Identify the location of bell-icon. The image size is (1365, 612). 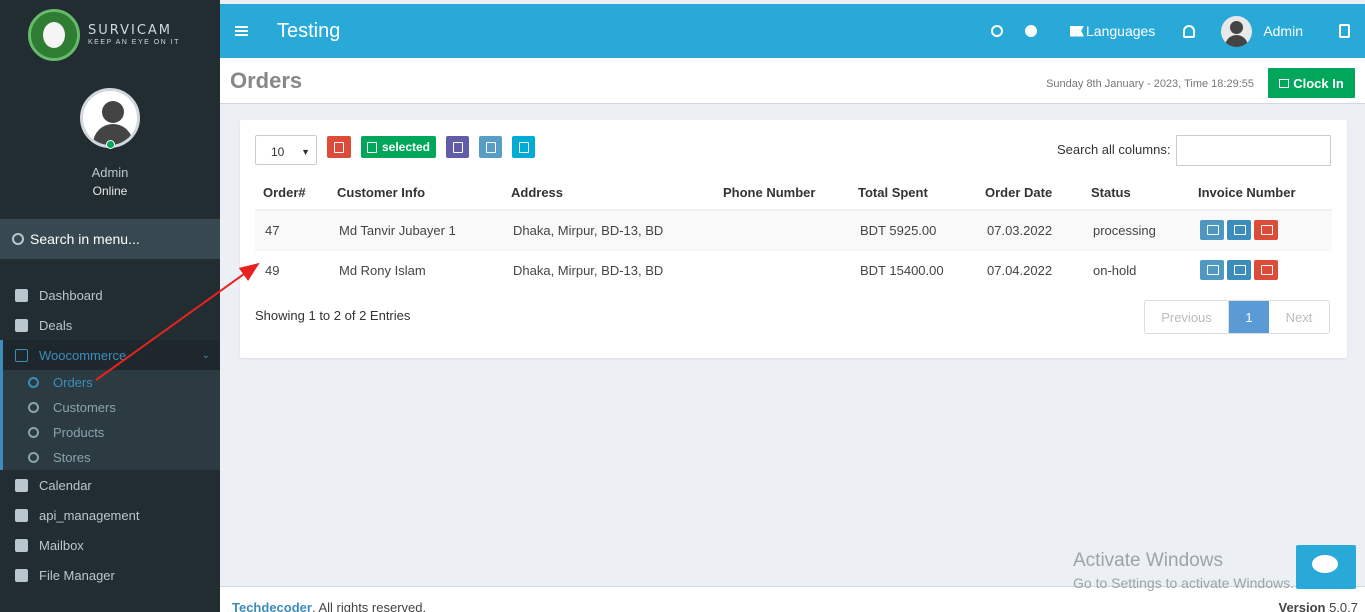
(1189, 31).